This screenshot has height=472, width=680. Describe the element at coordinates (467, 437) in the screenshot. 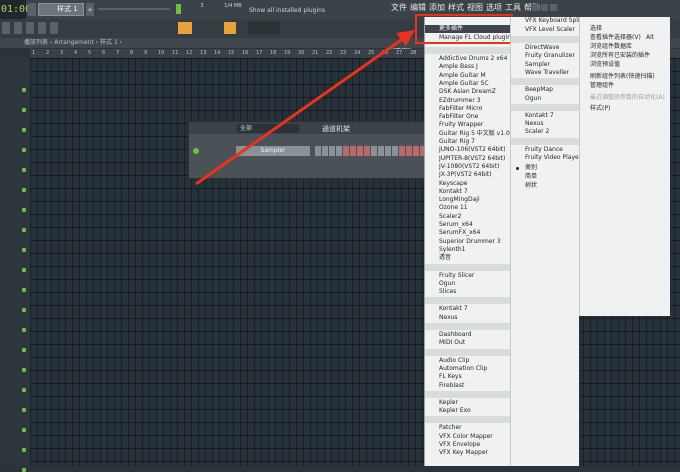

I see `plugin-menu-item: VFX Color Mapper` at that location.